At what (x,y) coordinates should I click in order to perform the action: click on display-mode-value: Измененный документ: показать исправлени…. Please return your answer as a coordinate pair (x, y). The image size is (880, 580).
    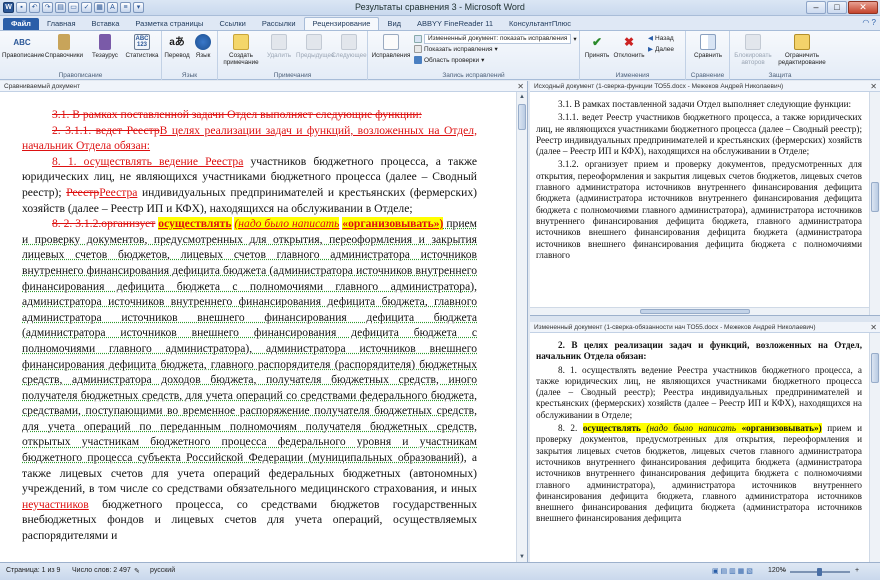
    Looking at the image, I should click on (498, 39).